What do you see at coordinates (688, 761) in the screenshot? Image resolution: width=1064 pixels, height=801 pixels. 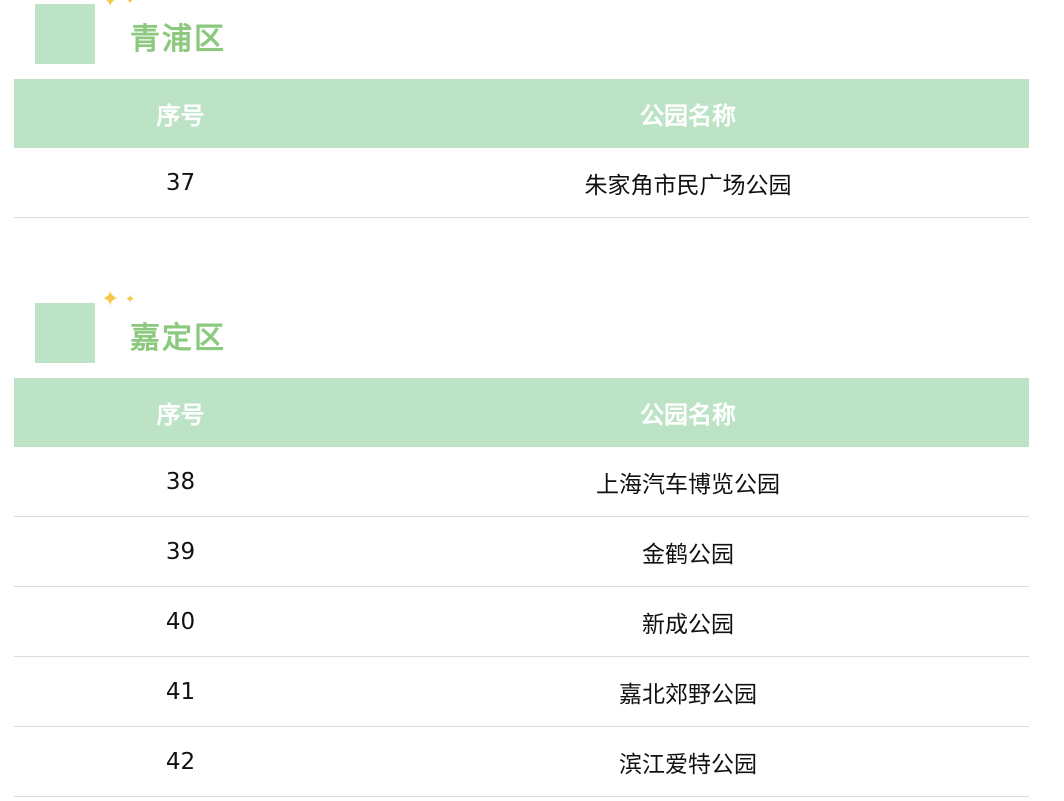 I see `park-name: 滨江爱特公园` at bounding box center [688, 761].